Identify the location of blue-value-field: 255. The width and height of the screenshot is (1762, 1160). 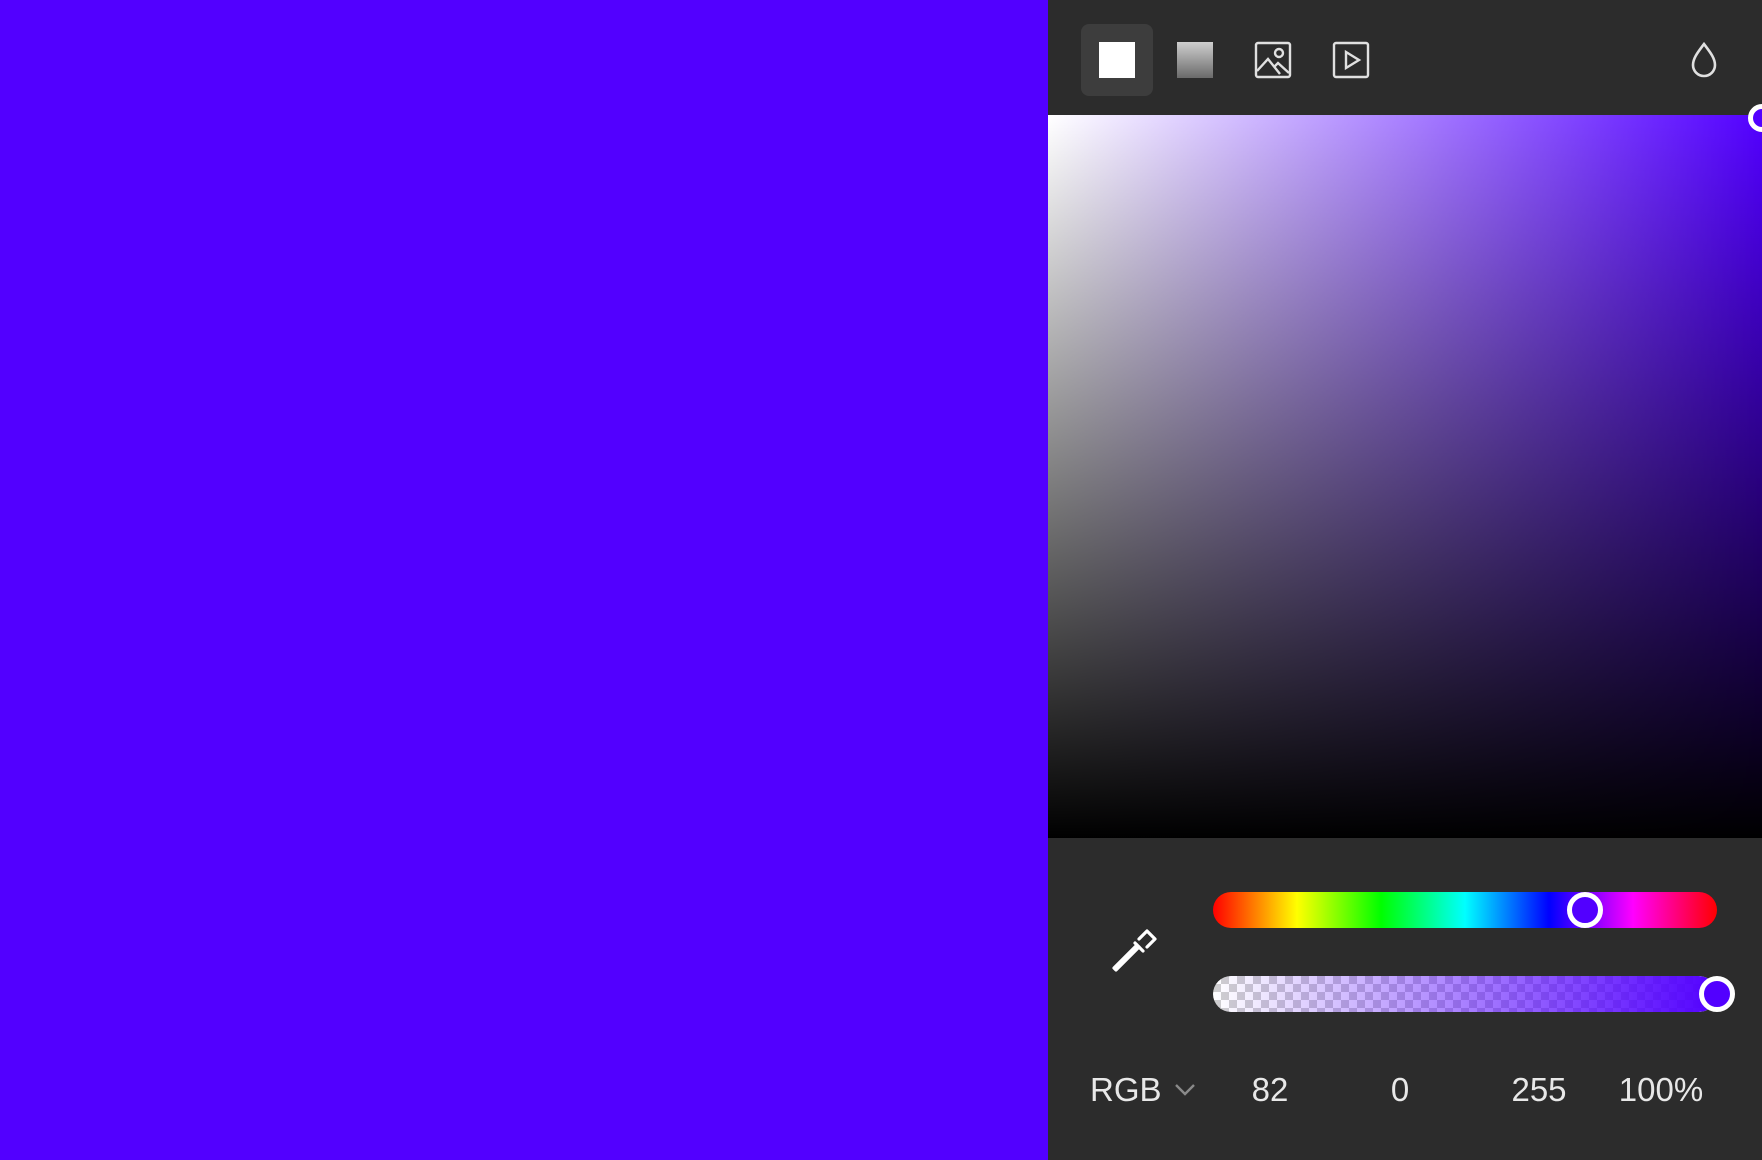
(1539, 1090).